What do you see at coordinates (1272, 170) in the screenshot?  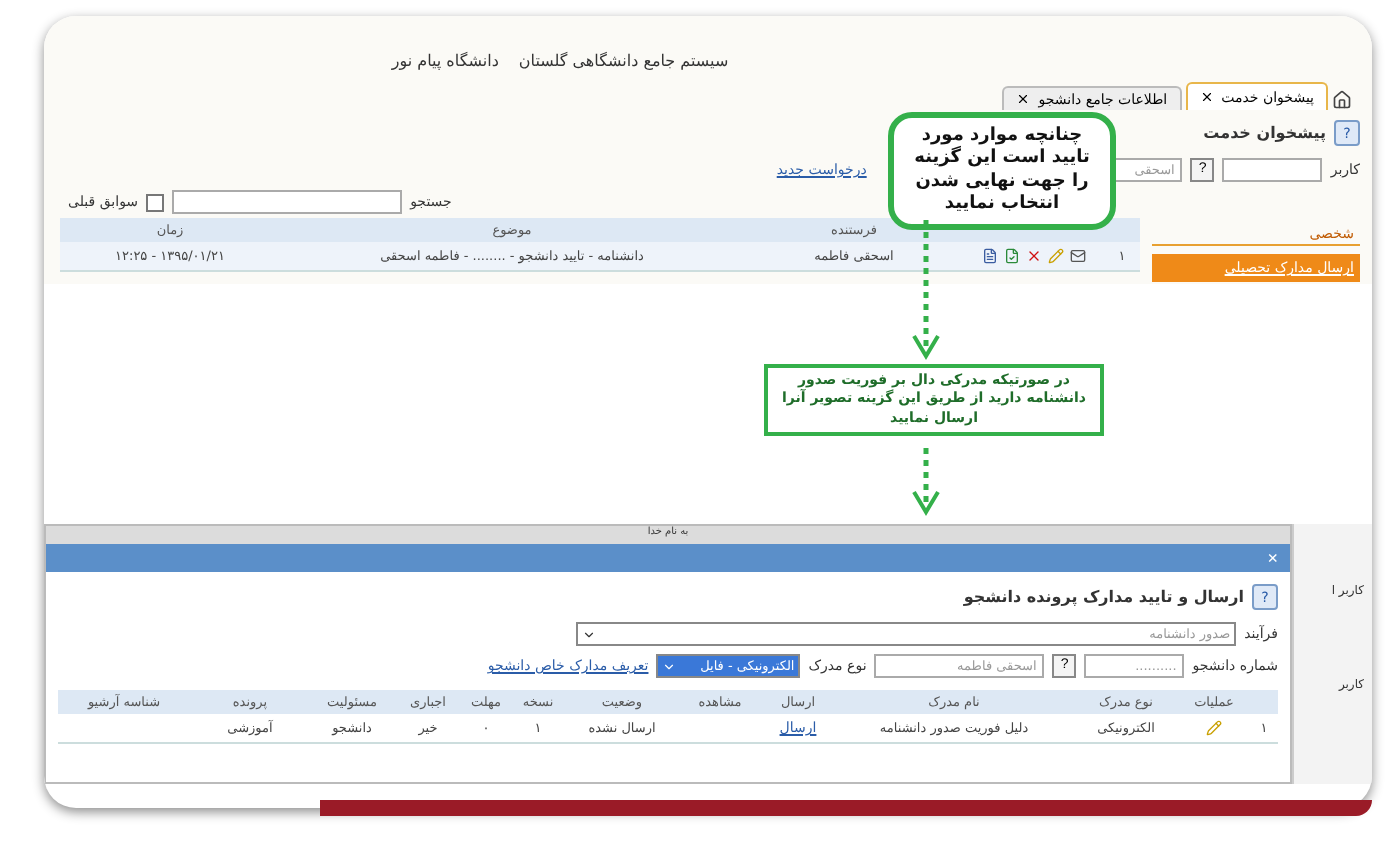 I see `user-code-field` at bounding box center [1272, 170].